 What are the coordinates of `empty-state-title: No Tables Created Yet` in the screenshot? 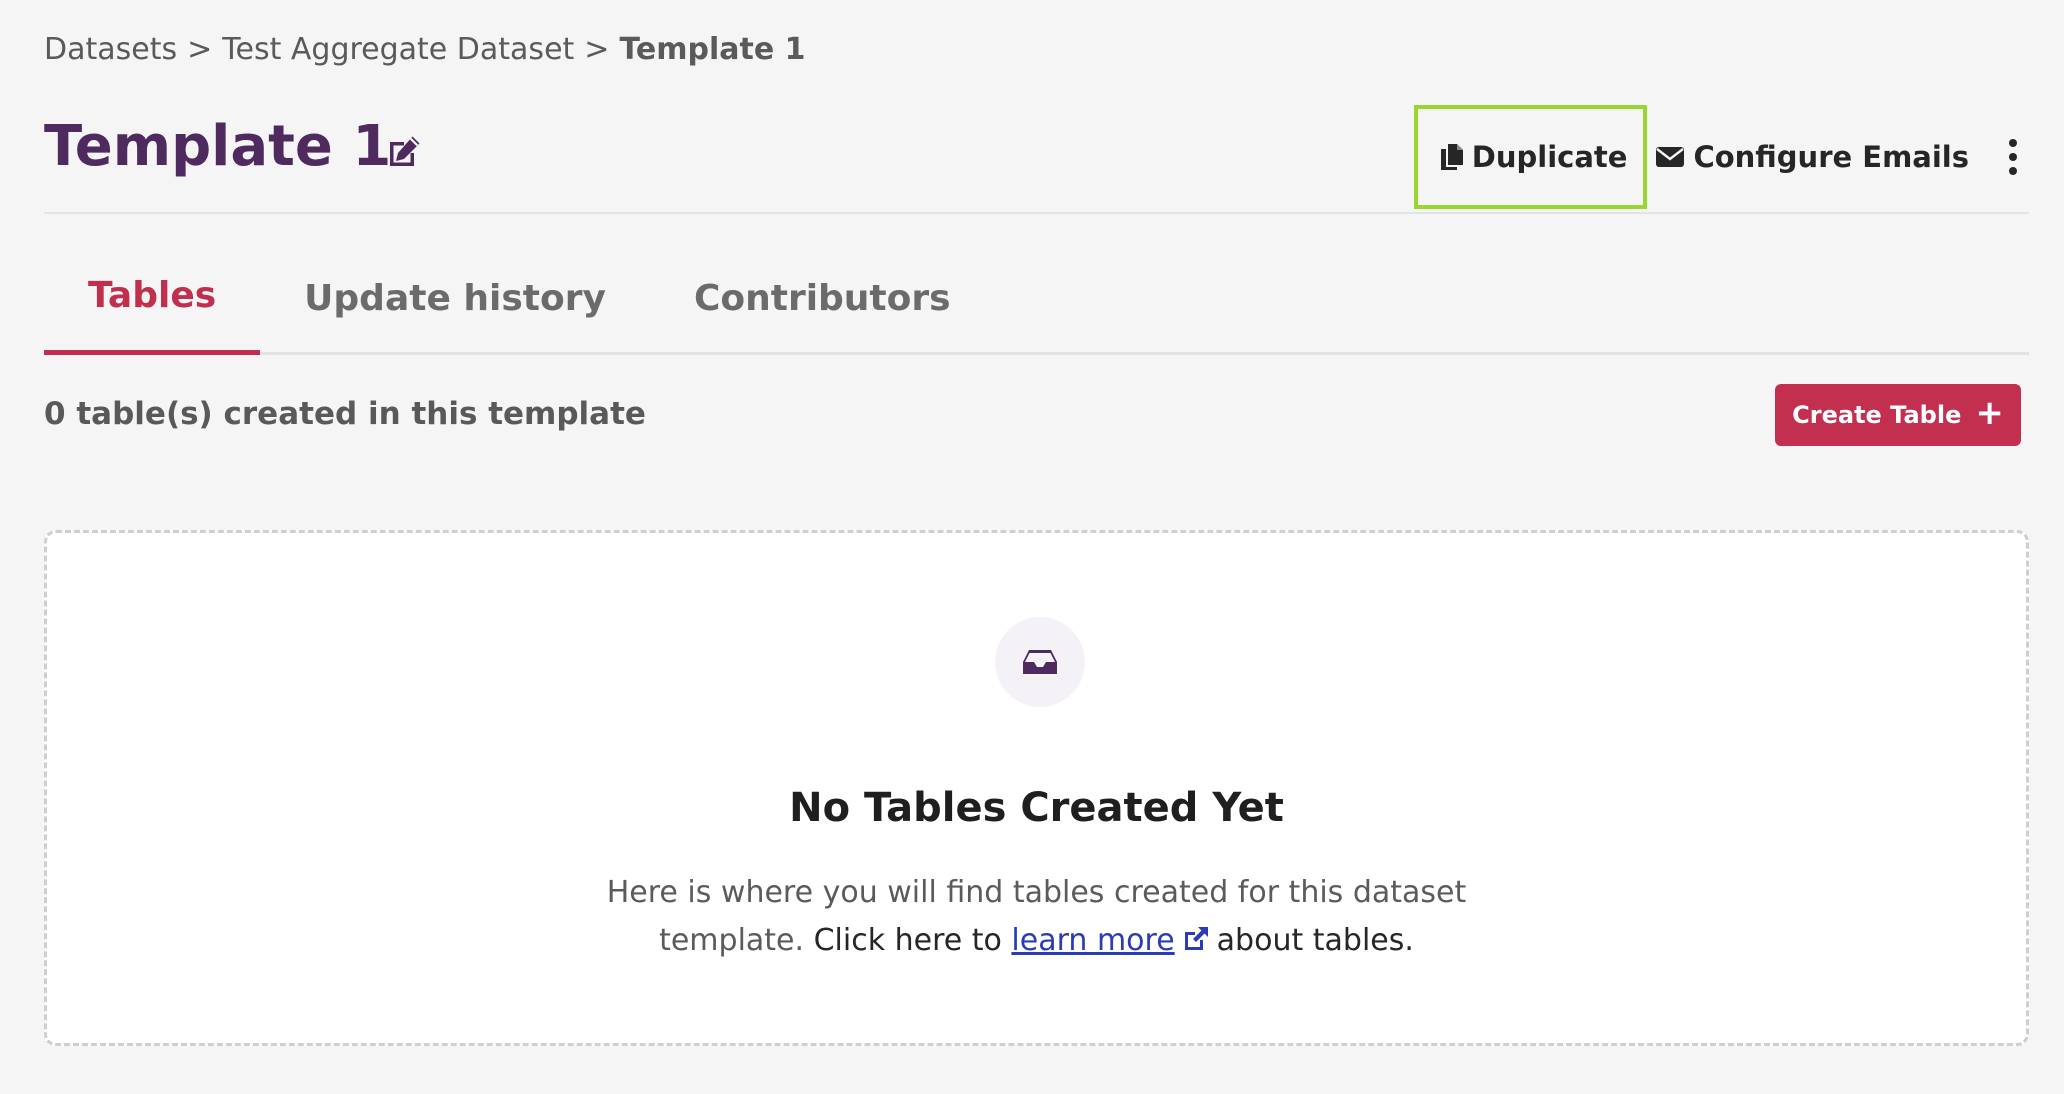 It's located at (1036, 808).